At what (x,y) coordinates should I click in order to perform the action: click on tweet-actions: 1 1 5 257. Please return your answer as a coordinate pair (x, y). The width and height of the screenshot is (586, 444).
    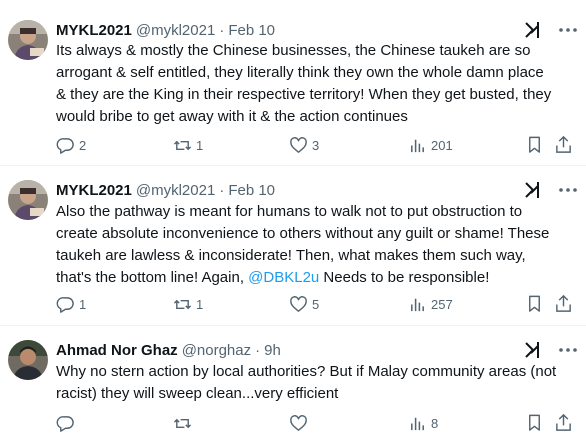
    Looking at the image, I should click on (318, 304).